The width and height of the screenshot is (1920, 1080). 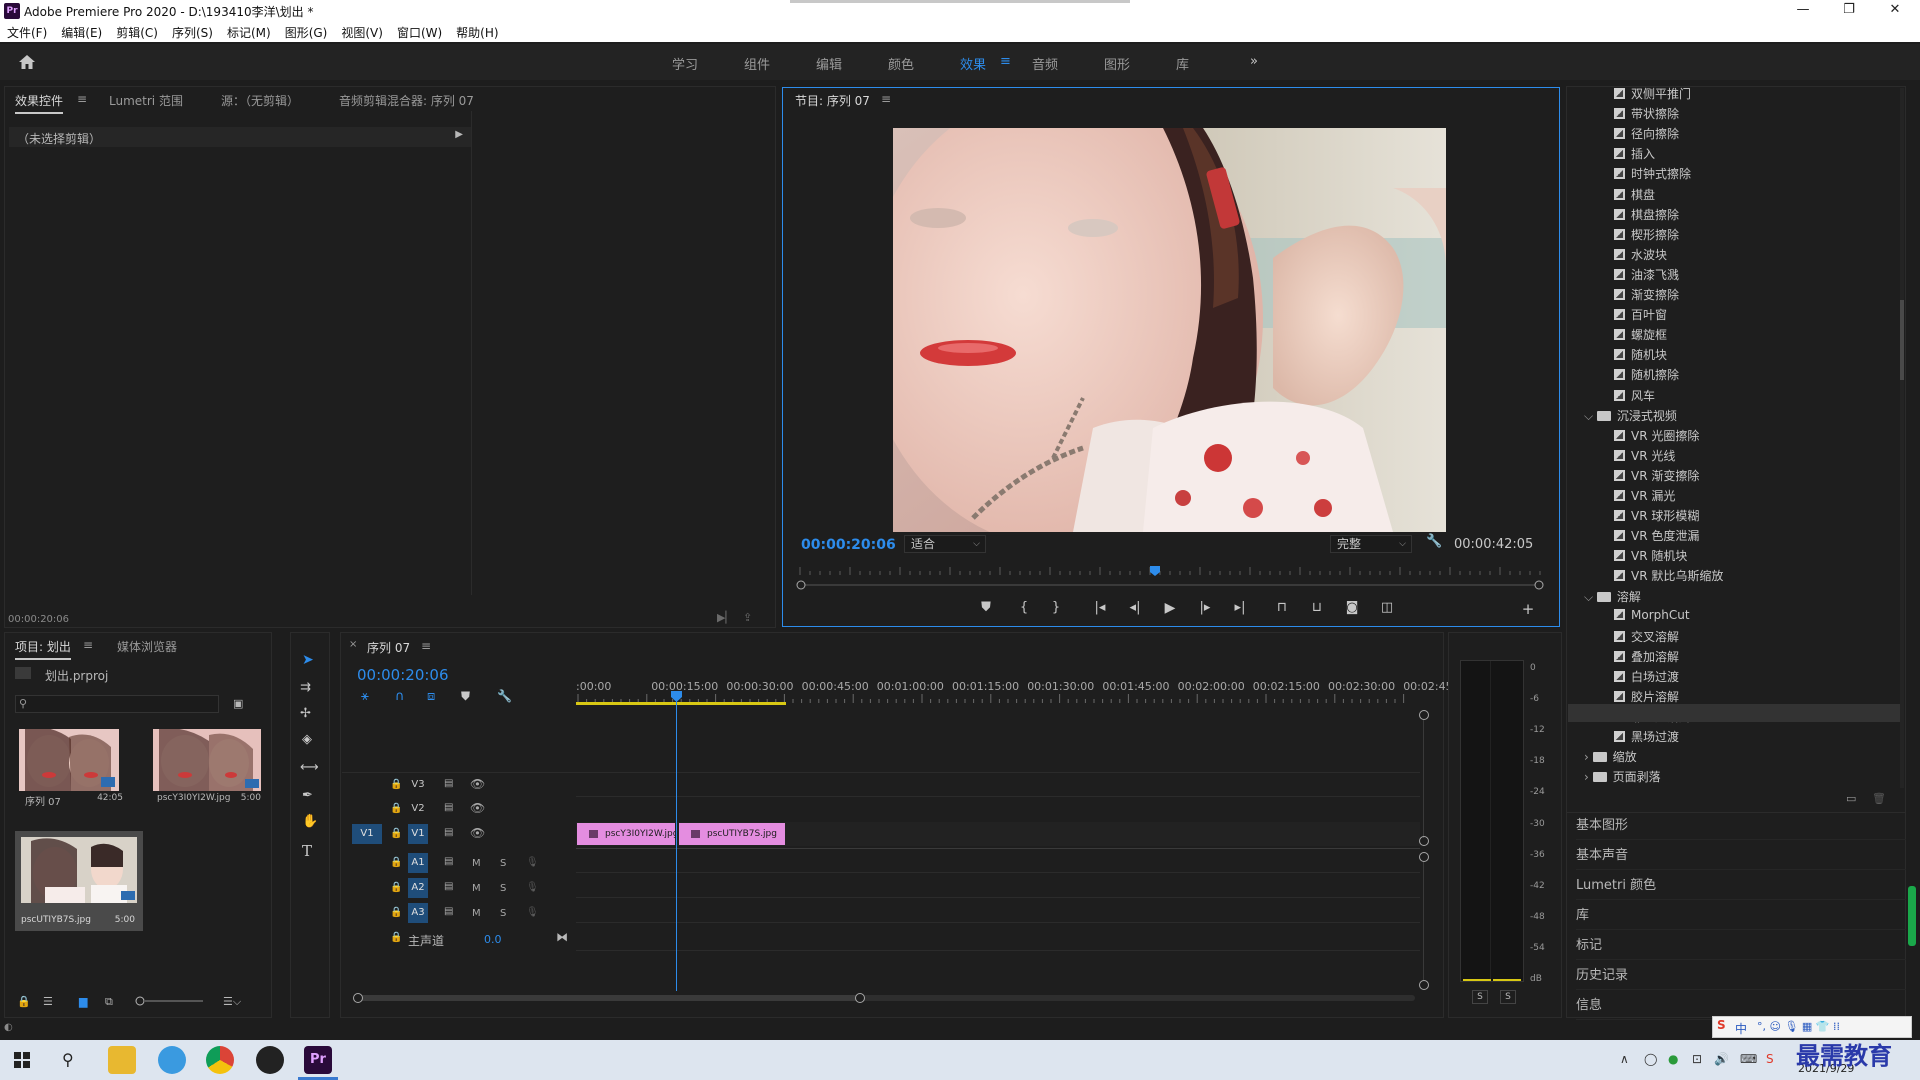 I want to click on panel-markers: 标记, so click(x=1741, y=946).